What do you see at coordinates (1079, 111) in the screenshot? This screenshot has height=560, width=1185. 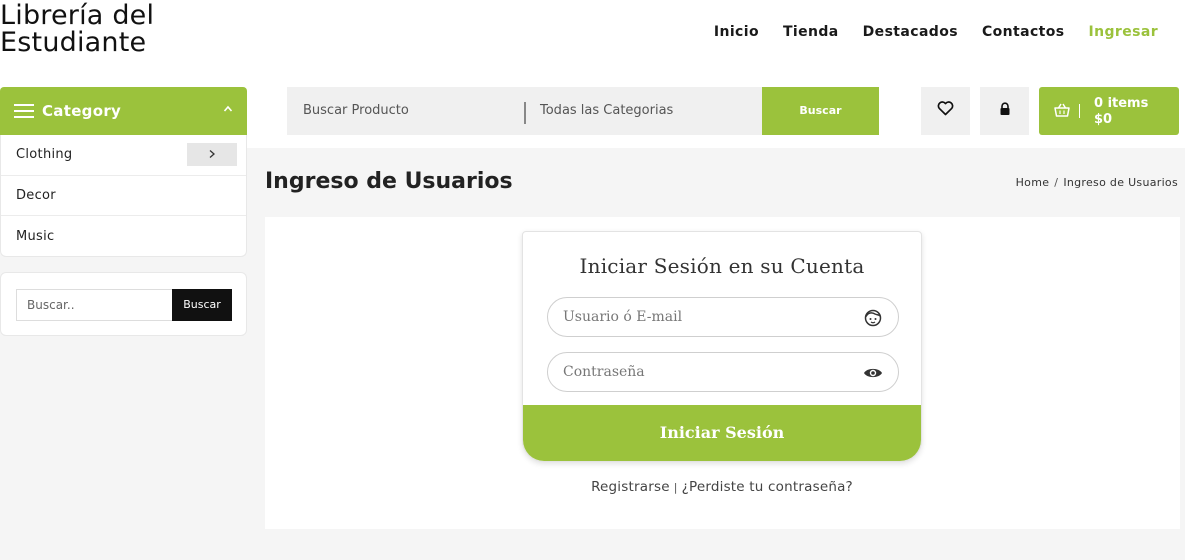 I see `cart-divider` at bounding box center [1079, 111].